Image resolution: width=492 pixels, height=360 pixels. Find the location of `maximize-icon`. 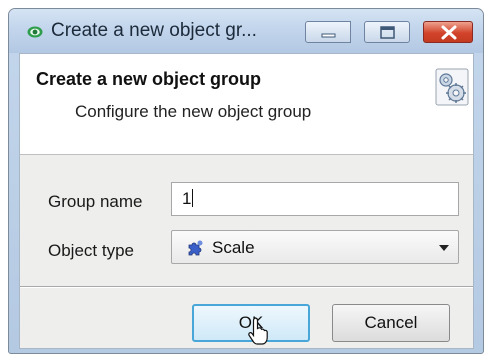

maximize-icon is located at coordinates (387, 32).